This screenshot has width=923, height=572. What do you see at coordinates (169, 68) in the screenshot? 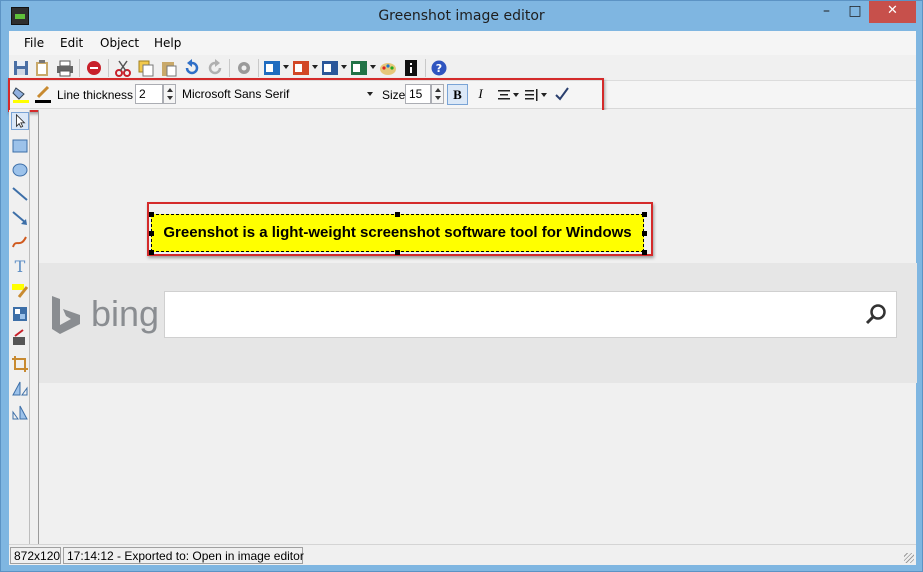
I see `paste-icon` at bounding box center [169, 68].